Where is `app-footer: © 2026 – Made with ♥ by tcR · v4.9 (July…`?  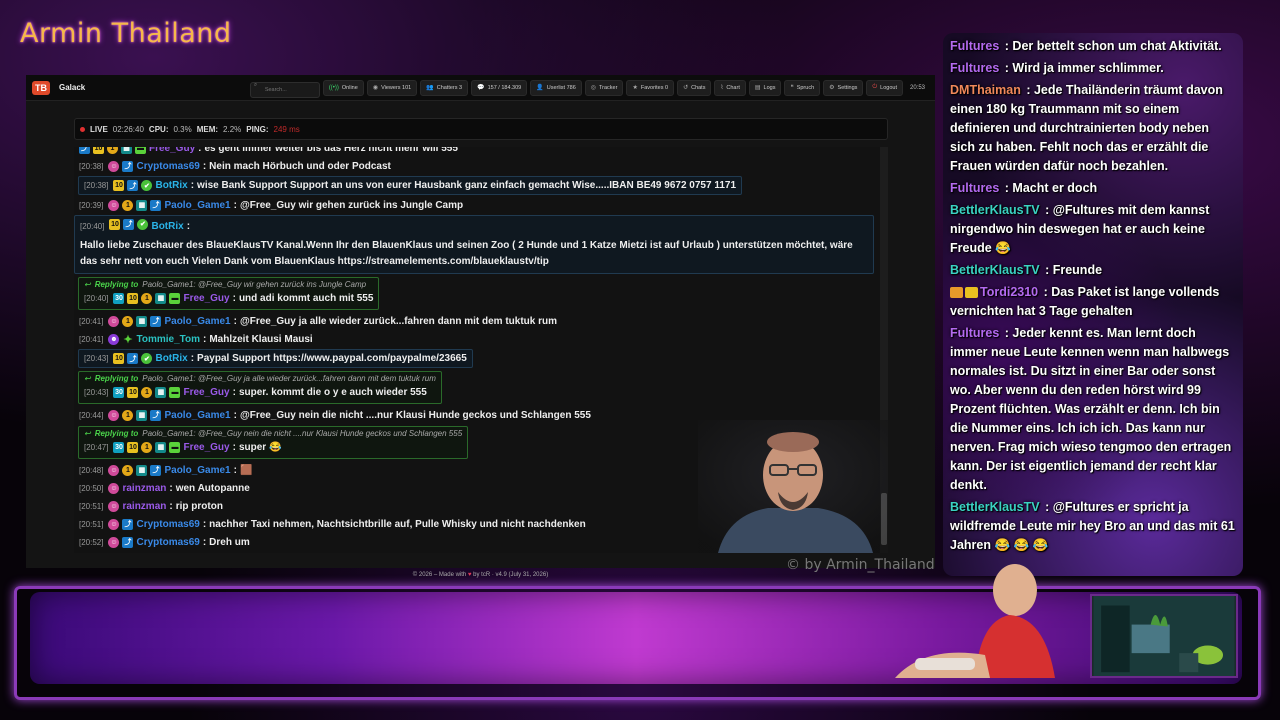
app-footer: © 2026 – Made with ♥ by tcR · v4.9 (July… is located at coordinates (480, 575).